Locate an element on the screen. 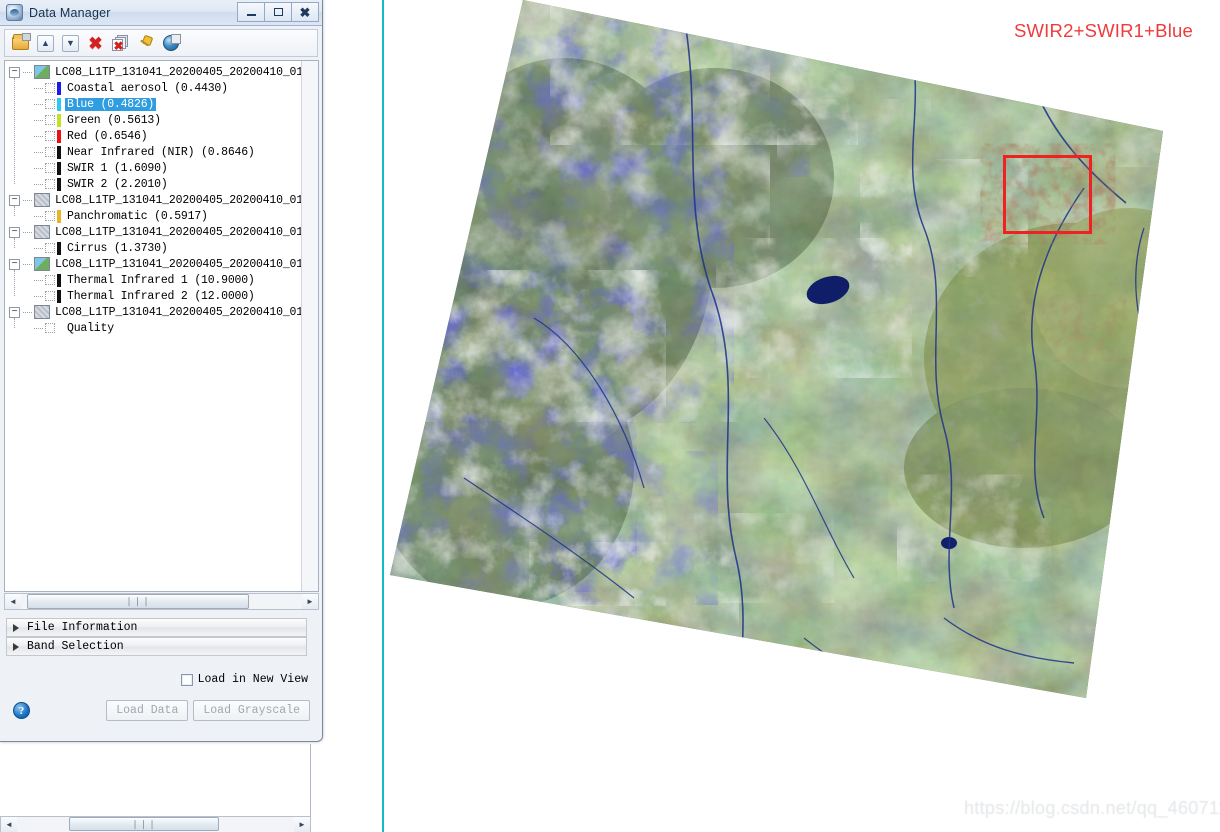 The image size is (1220, 832). band-label: Coastal aerosol (0.4430) is located at coordinates (147, 88).